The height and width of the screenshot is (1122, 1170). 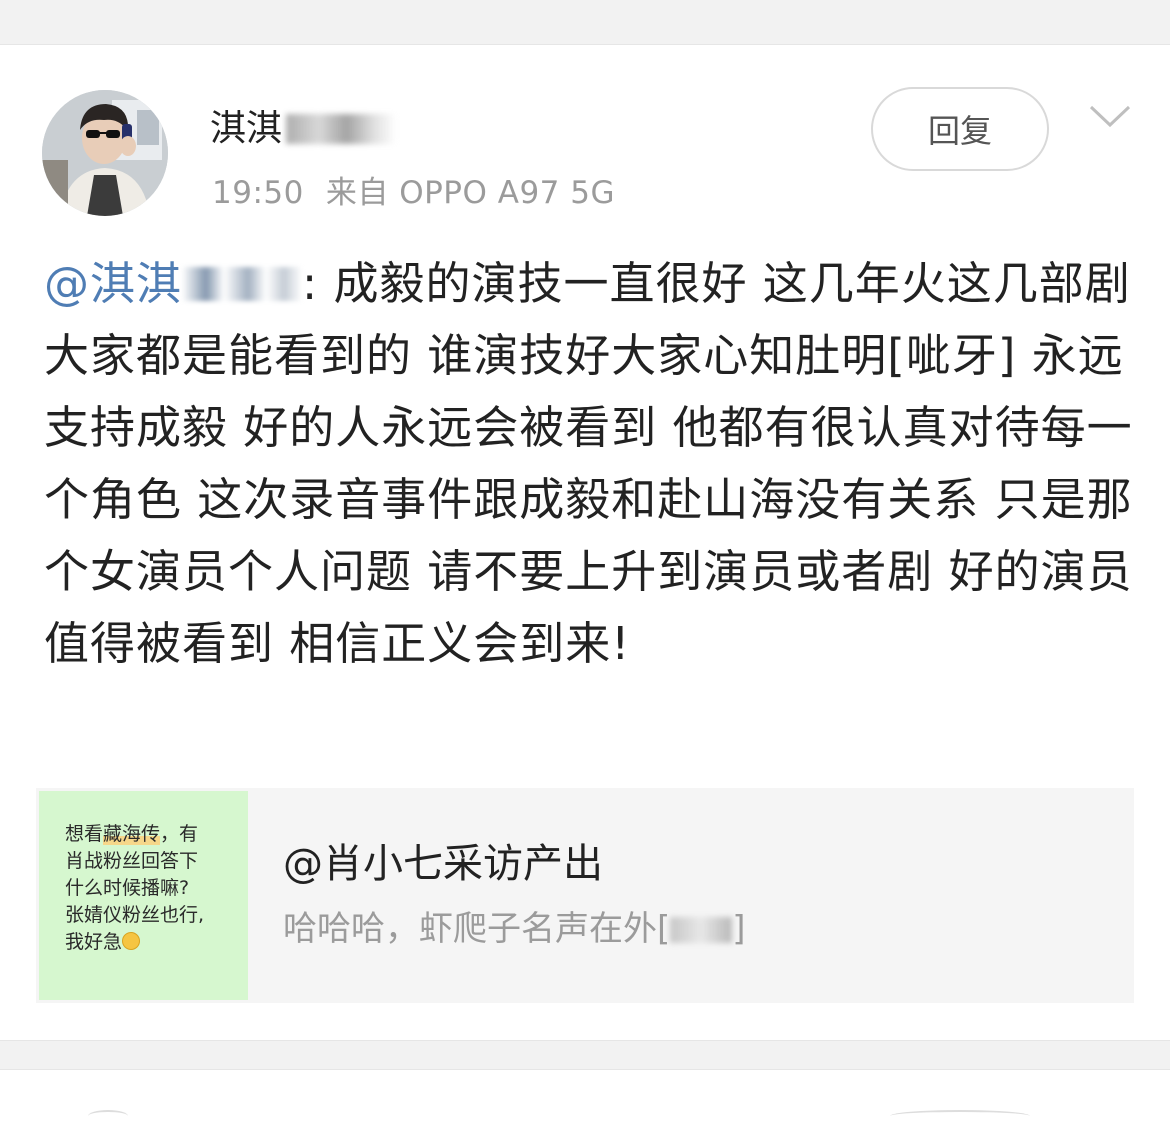 What do you see at coordinates (443, 864) in the screenshot?
I see `quoted-author: @肖小七采访产出` at bounding box center [443, 864].